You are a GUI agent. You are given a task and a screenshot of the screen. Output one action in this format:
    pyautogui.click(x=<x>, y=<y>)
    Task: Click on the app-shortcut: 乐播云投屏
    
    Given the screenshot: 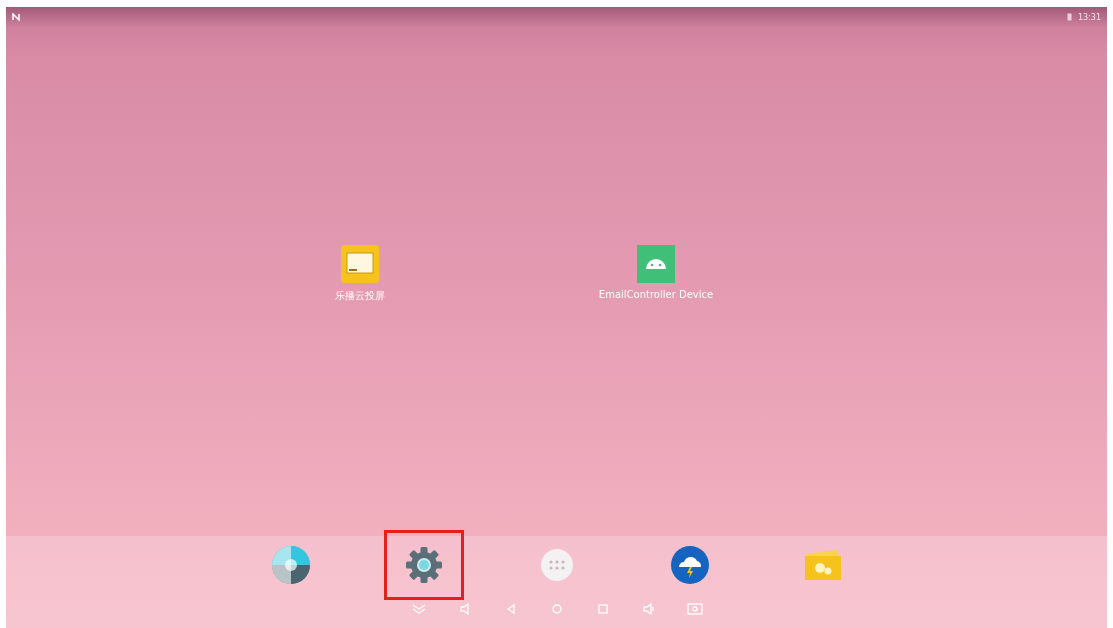 What is the action you would take?
    pyautogui.click(x=360, y=274)
    